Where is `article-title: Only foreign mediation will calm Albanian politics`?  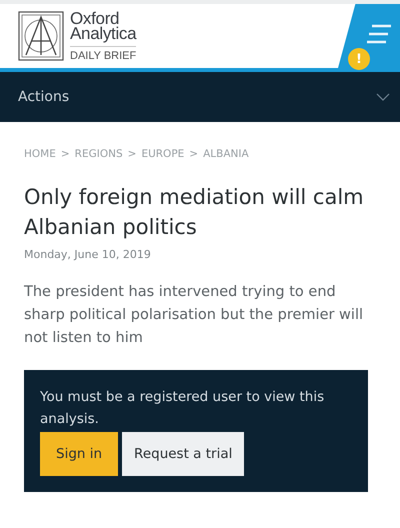 article-title: Only foreign mediation will calm Albanian politics is located at coordinates (194, 212).